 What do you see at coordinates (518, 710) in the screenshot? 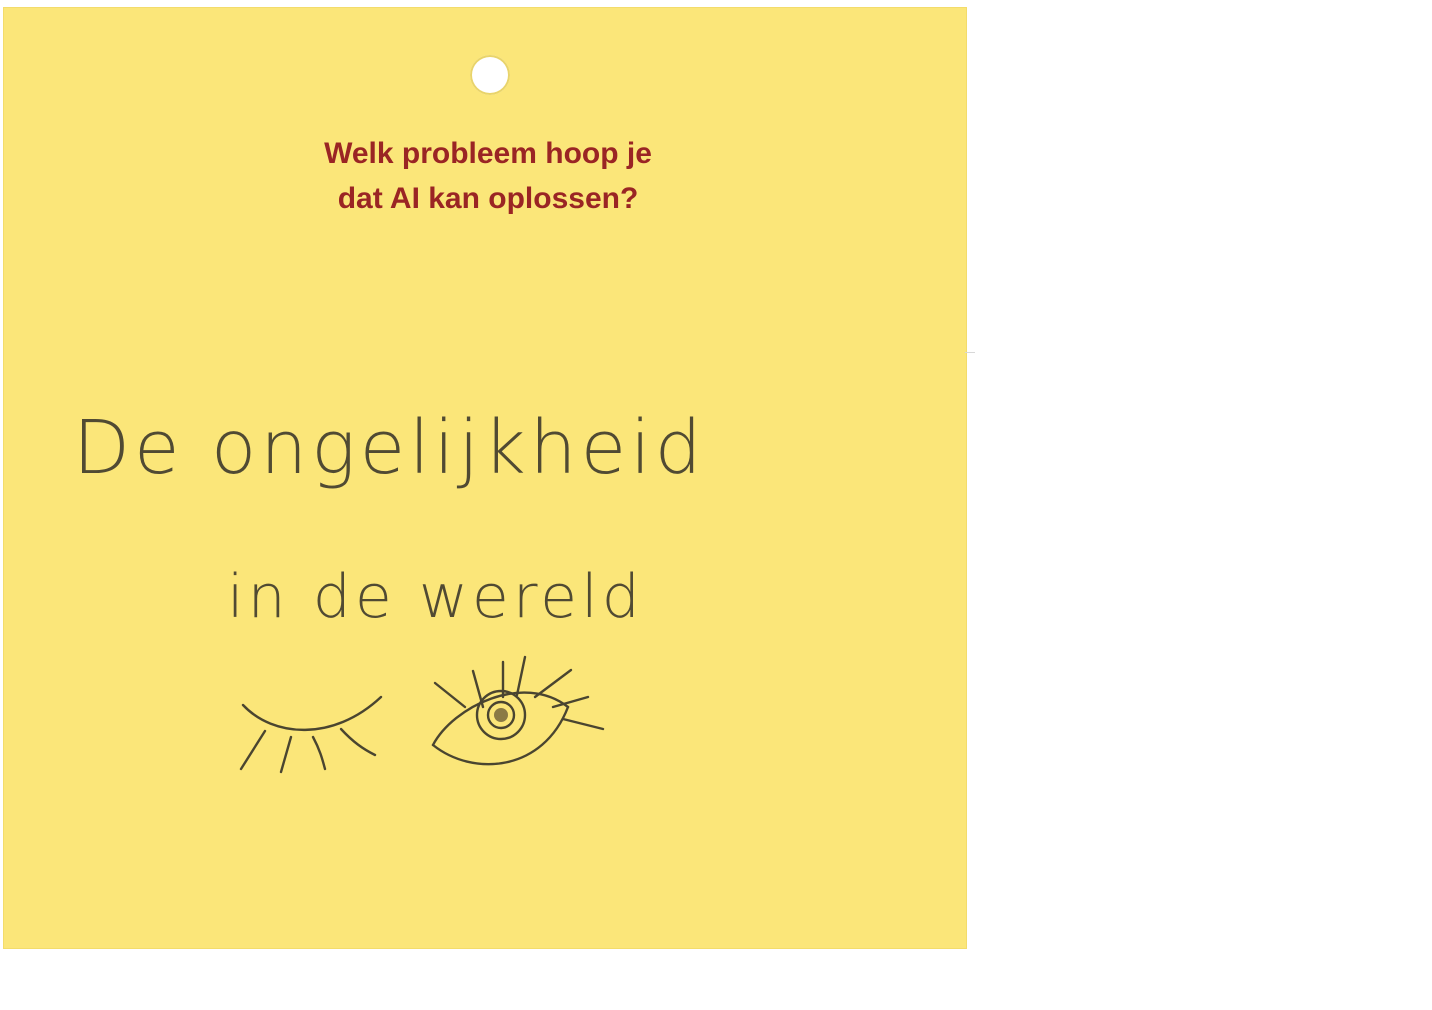
I see `open-eye-icon` at bounding box center [518, 710].